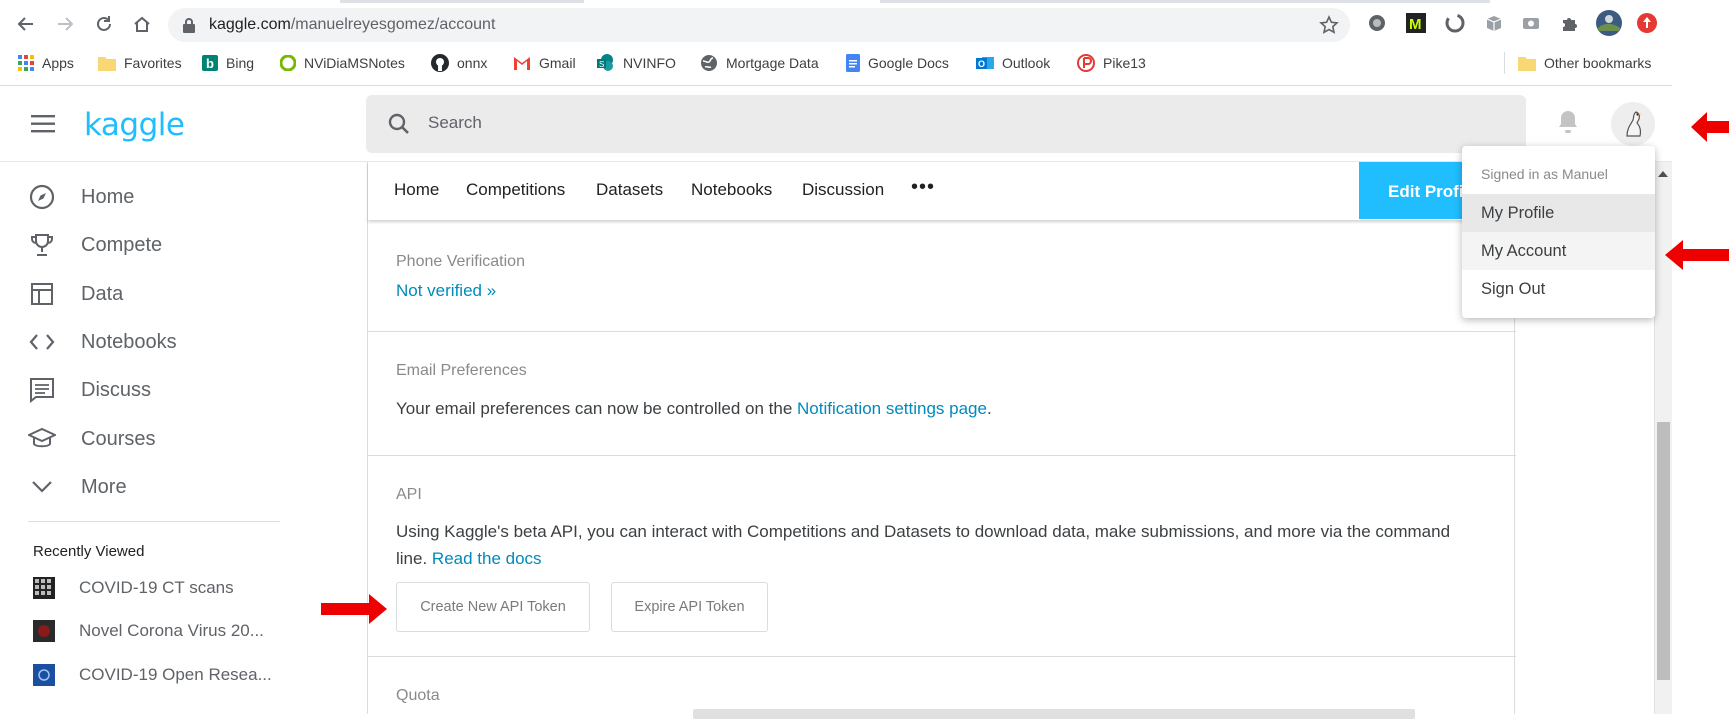  What do you see at coordinates (636, 63) in the screenshot?
I see `bookmark-nvinfo: S NVINFO` at bounding box center [636, 63].